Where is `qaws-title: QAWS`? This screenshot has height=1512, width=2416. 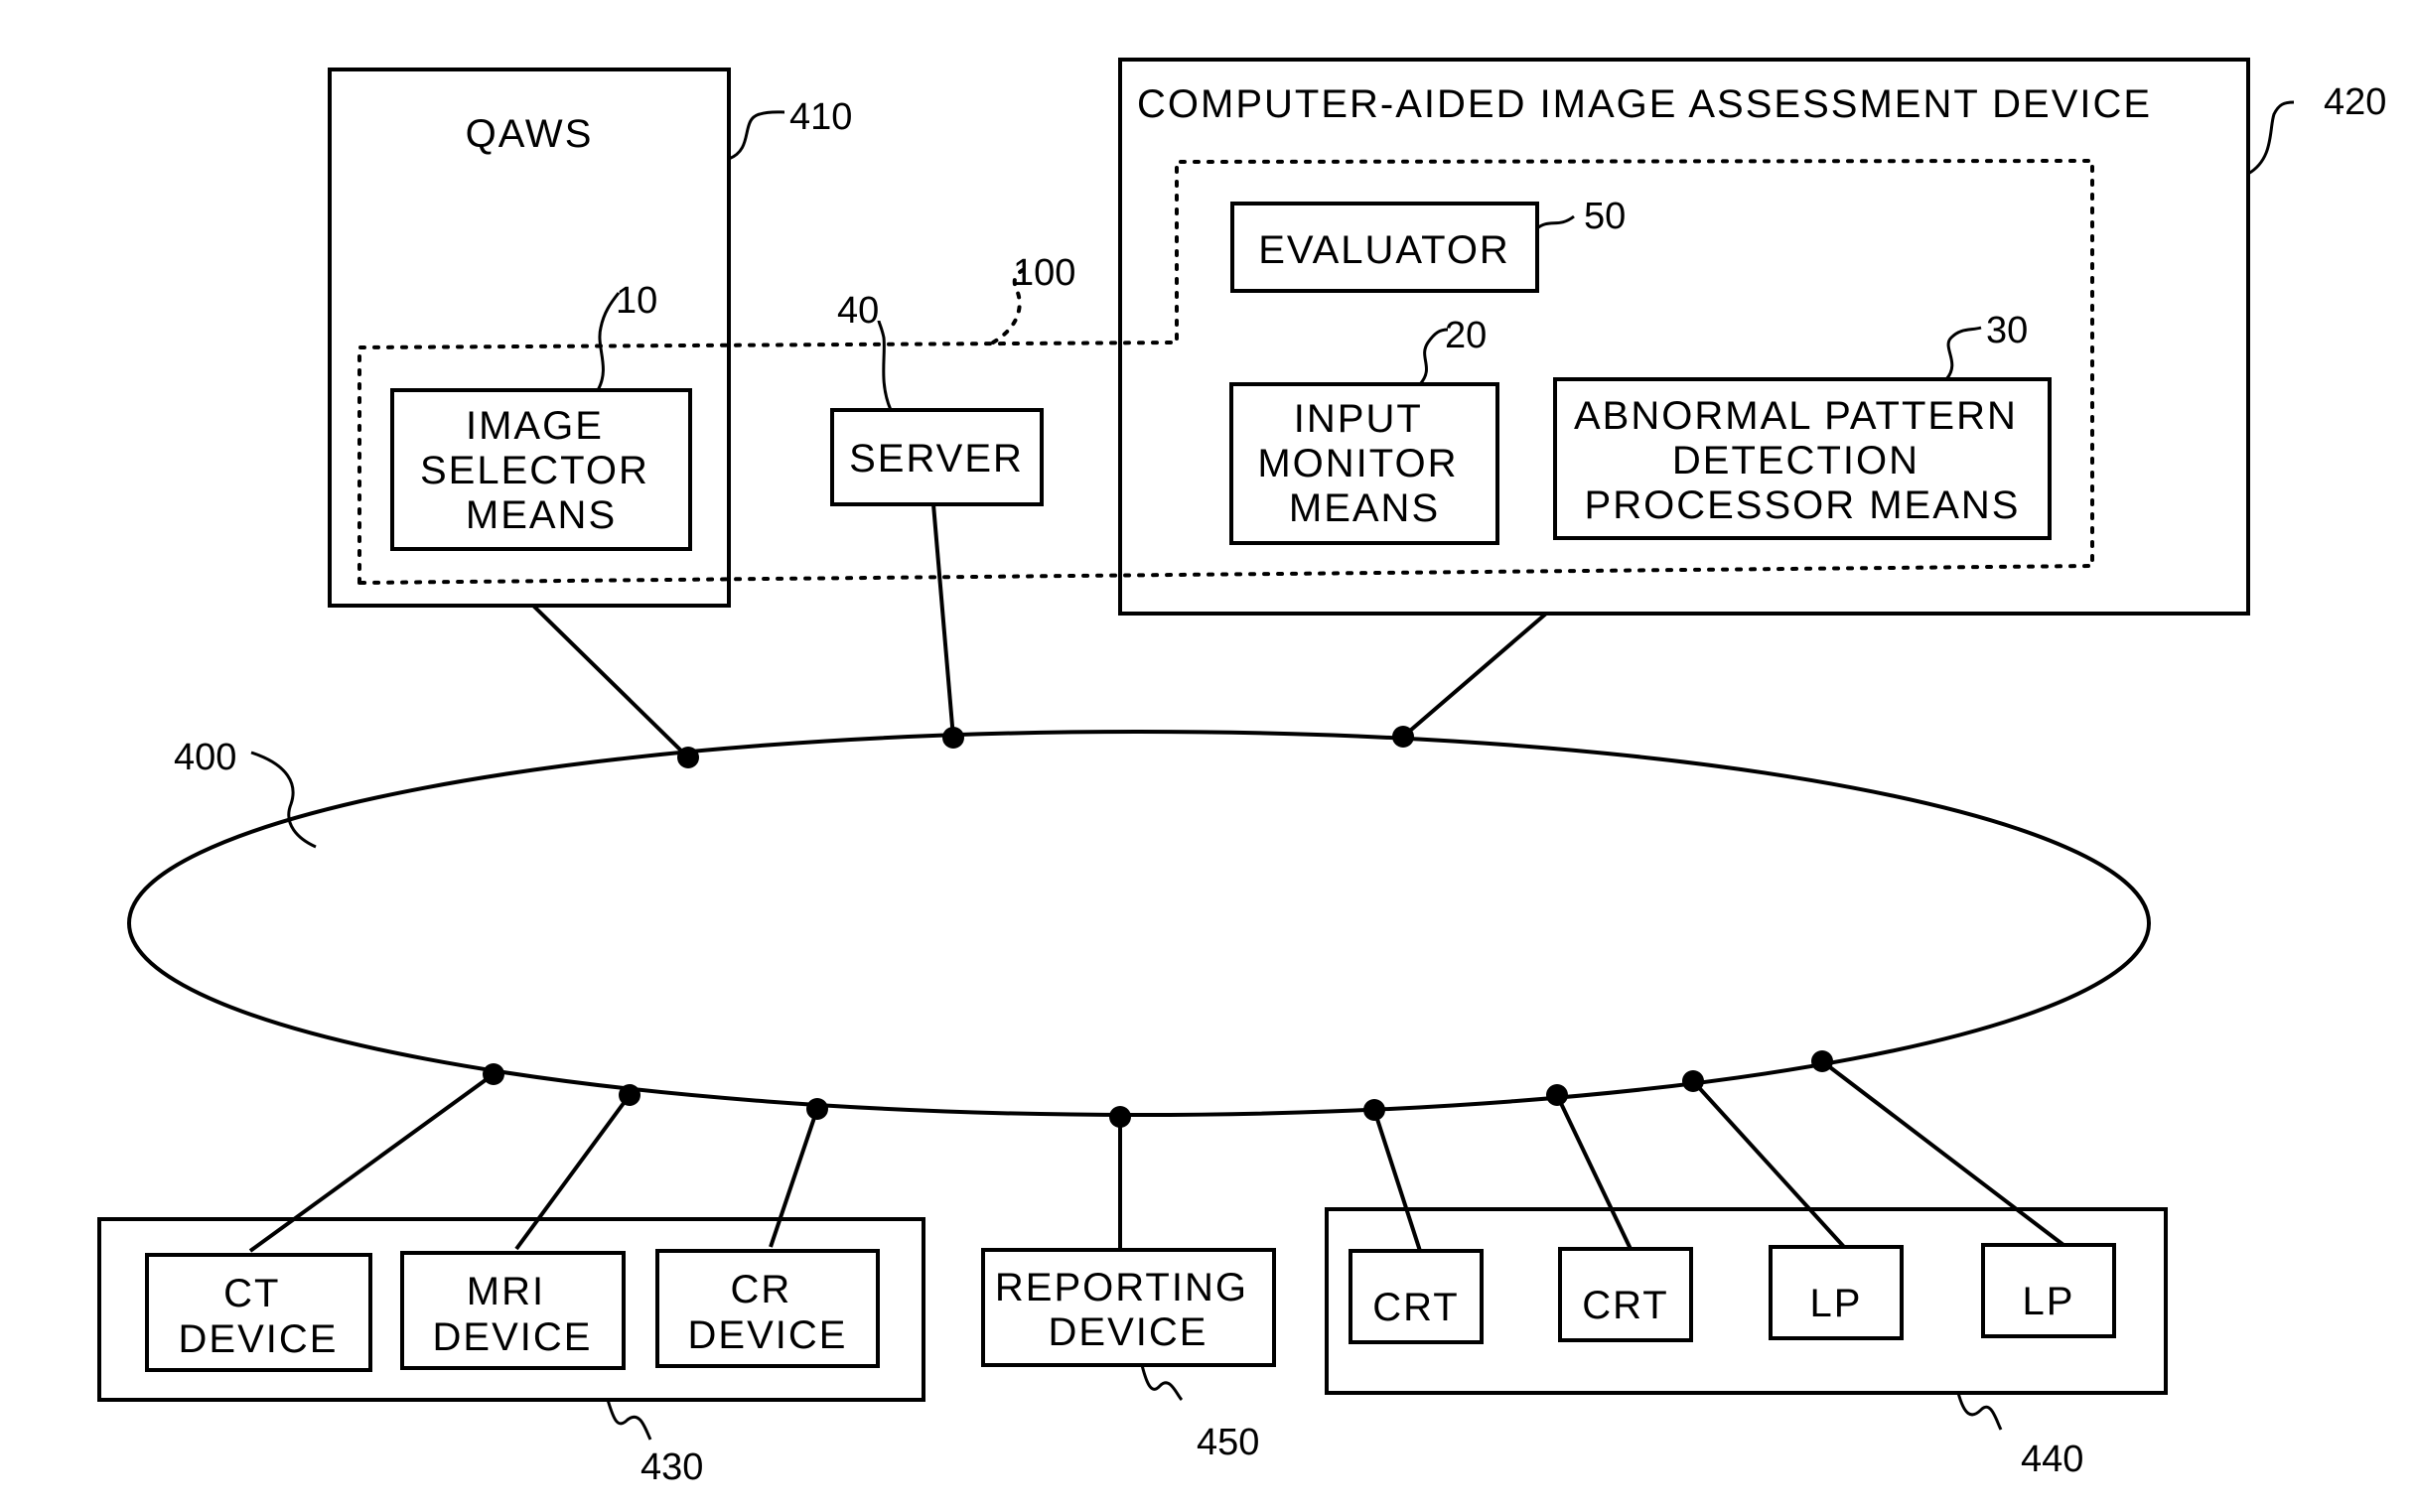 qaws-title: QAWS is located at coordinates (530, 134).